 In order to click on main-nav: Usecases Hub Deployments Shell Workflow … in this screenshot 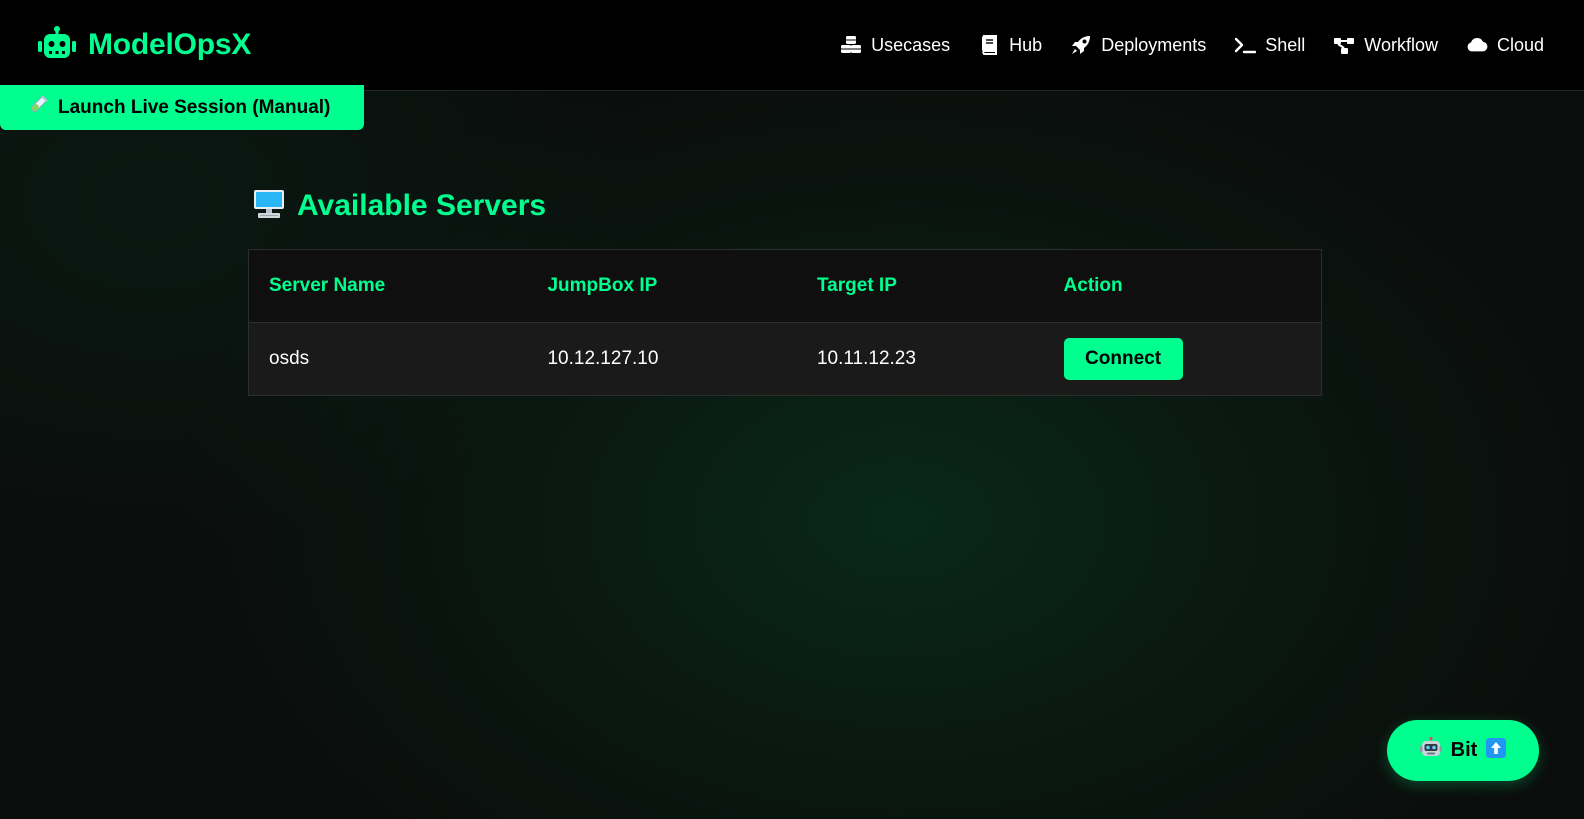, I will do `click(1192, 45)`.